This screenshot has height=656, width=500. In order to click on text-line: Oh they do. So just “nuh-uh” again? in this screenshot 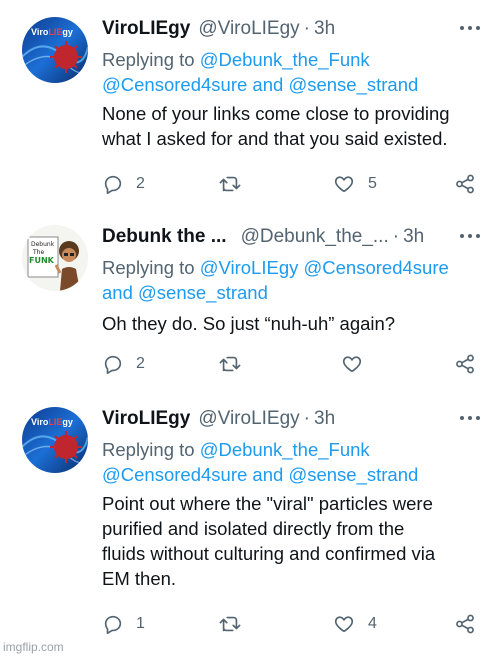, I will do `click(249, 323)`.